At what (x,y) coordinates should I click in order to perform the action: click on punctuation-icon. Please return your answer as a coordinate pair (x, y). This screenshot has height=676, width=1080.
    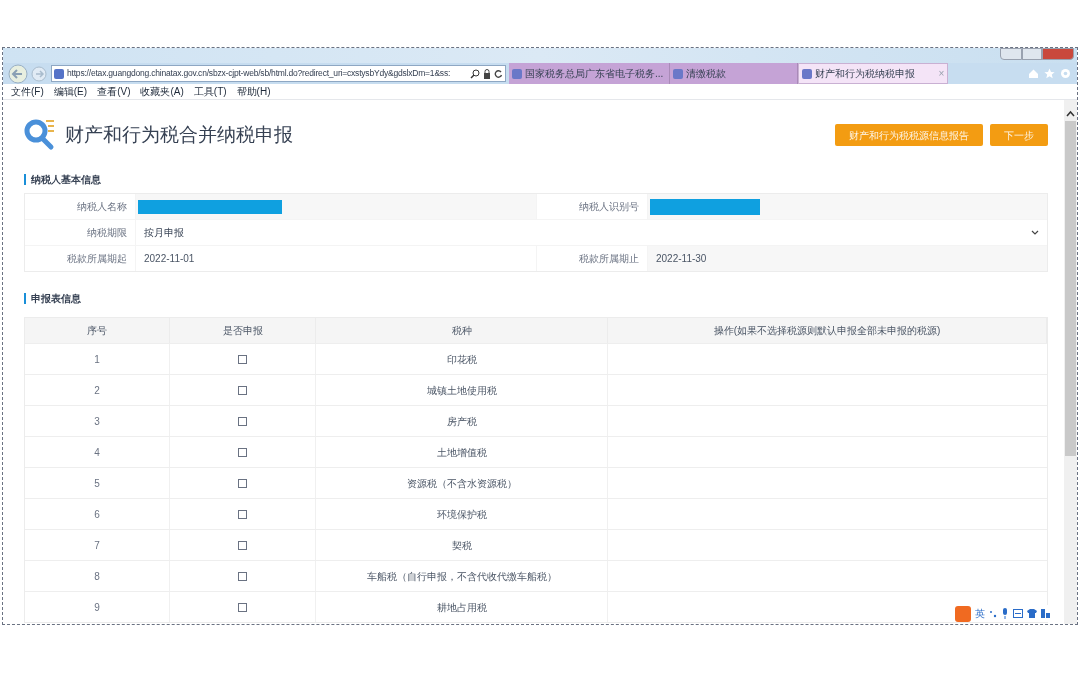
    Looking at the image, I should click on (993, 613).